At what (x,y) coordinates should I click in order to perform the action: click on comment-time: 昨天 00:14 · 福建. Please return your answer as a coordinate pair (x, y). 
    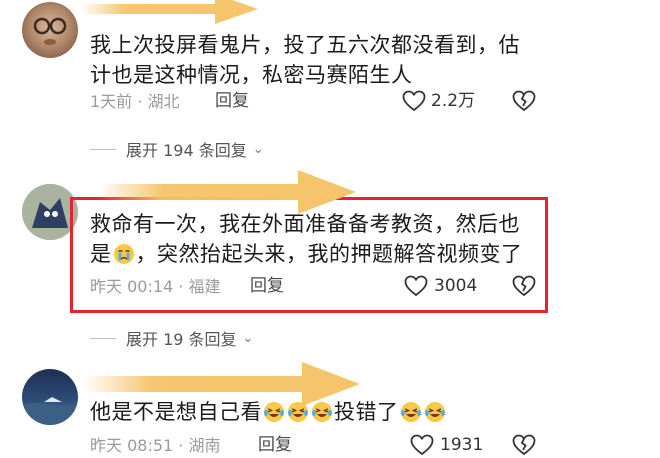
    Looking at the image, I should click on (155, 286).